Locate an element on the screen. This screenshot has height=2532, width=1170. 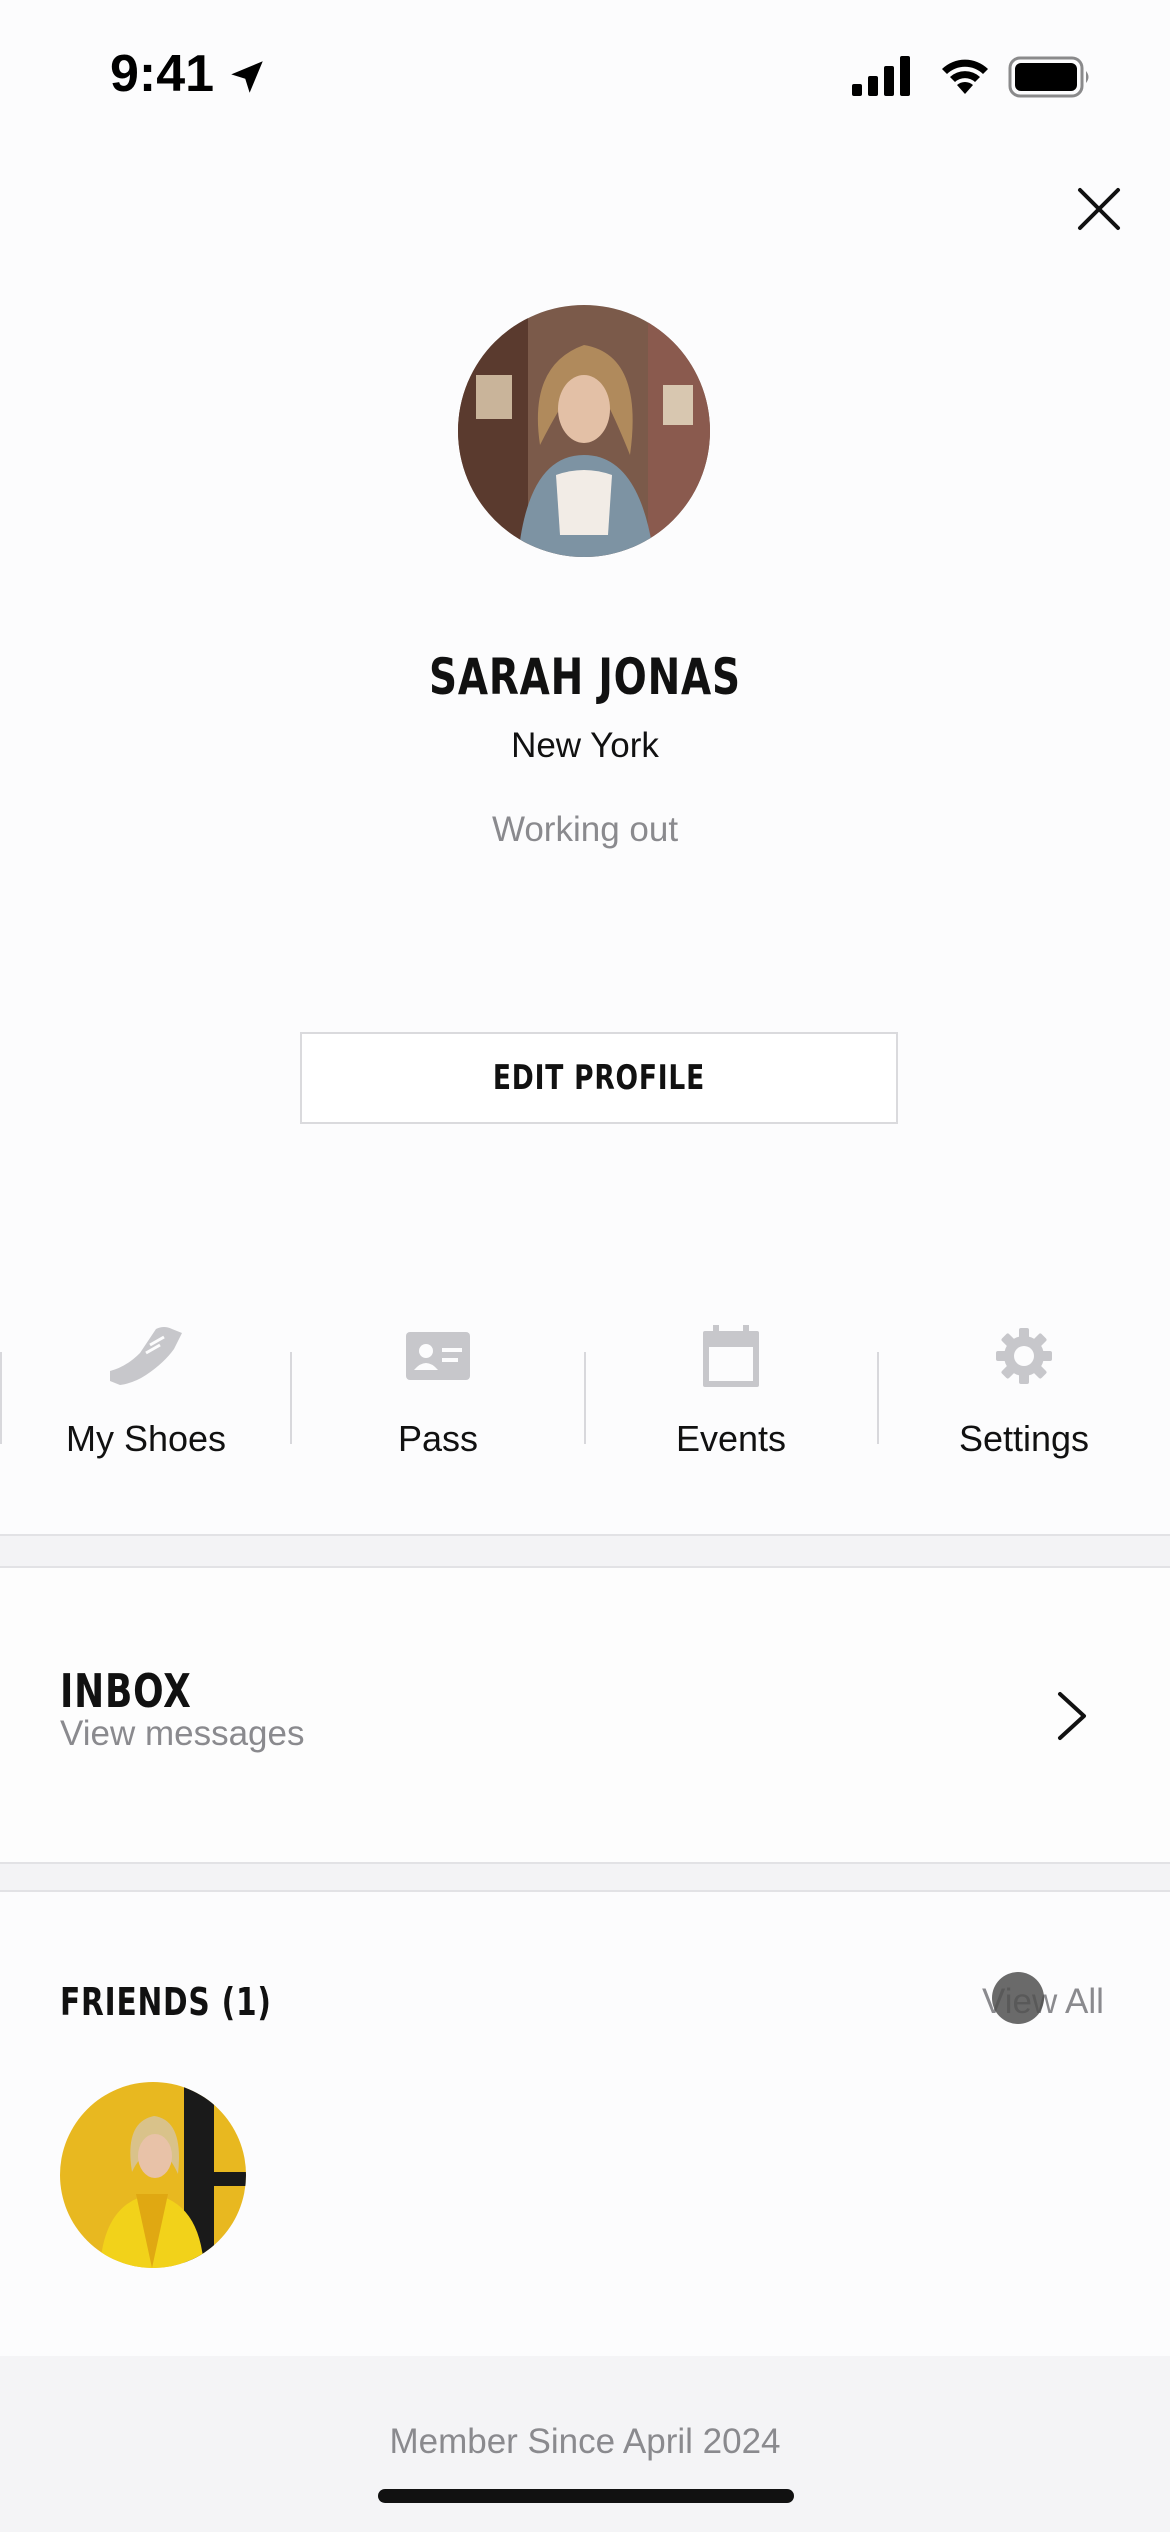
inbox-subtitle: View messages is located at coordinates (182, 1733).